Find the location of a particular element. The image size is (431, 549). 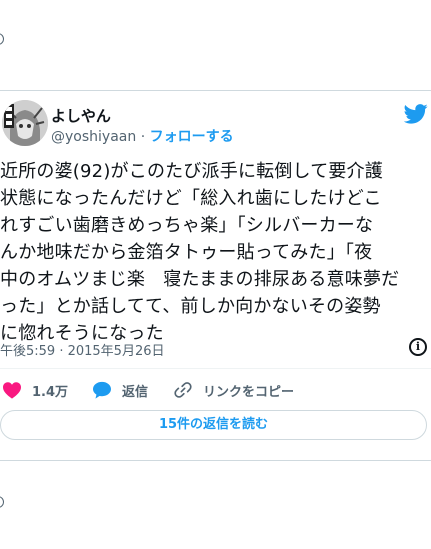

avatar is located at coordinates (25, 123).